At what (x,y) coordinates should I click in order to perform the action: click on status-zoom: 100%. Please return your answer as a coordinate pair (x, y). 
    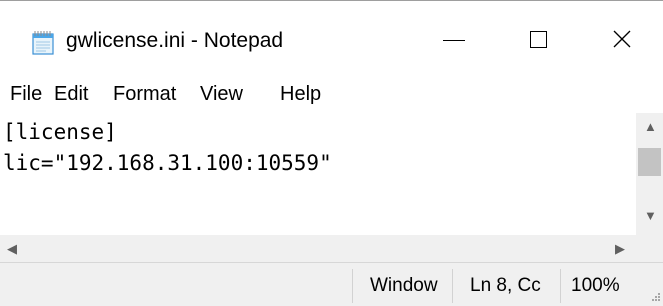
    Looking at the image, I should click on (595, 285).